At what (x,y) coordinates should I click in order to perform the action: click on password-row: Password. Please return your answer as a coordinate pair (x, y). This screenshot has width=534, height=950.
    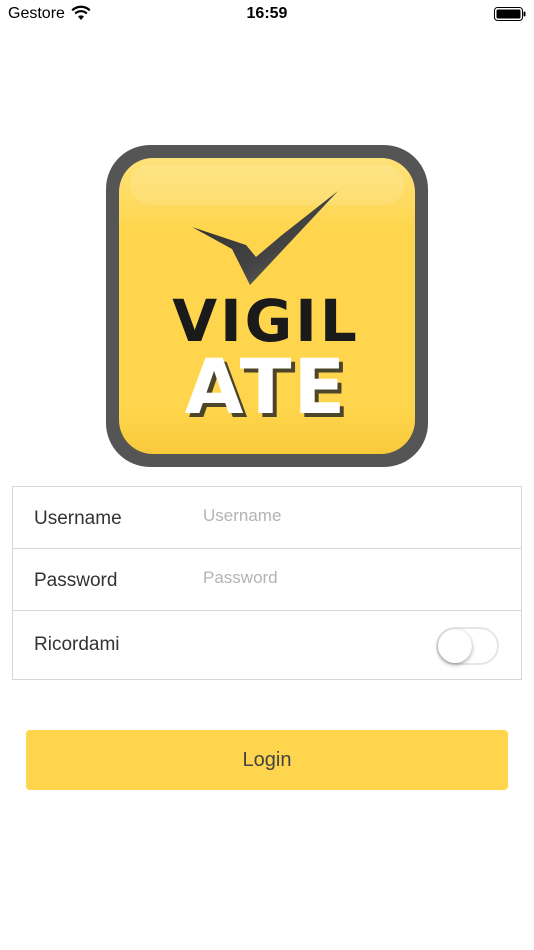
    Looking at the image, I should click on (267, 580).